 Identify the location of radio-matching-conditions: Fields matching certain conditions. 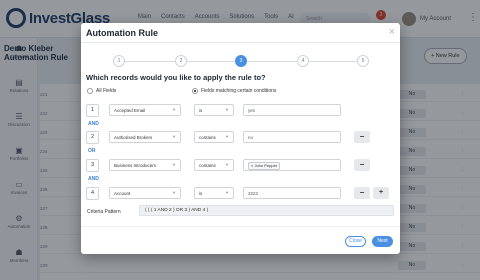
(234, 91).